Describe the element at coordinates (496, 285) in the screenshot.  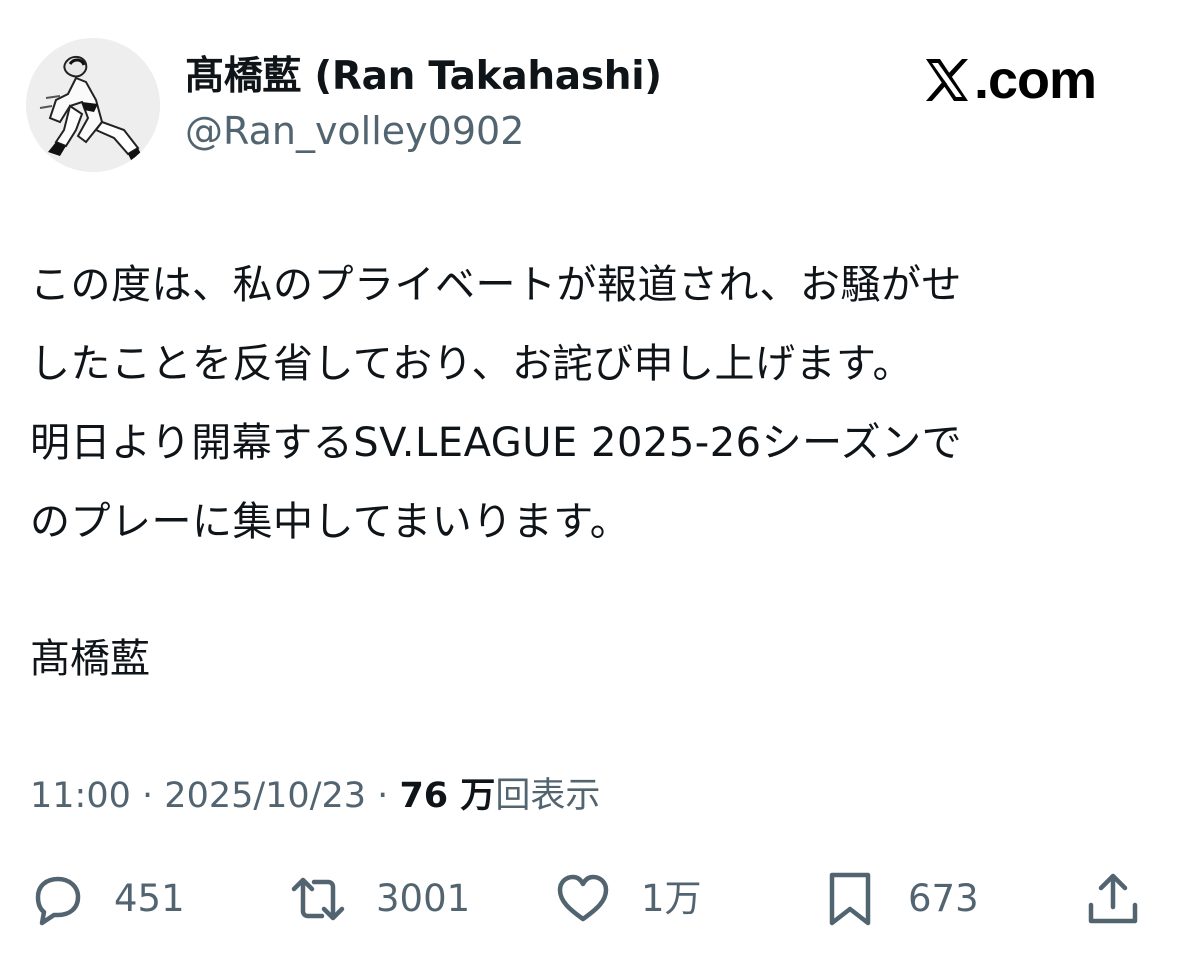
I see `post-text-line: この度は、私のプライベートが報道され、お騒がせ` at that location.